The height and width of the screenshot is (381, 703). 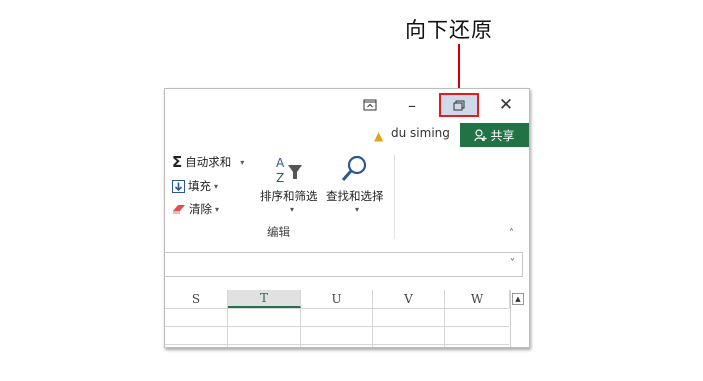 I want to click on ribbon-display-options-icon, so click(x=370, y=105).